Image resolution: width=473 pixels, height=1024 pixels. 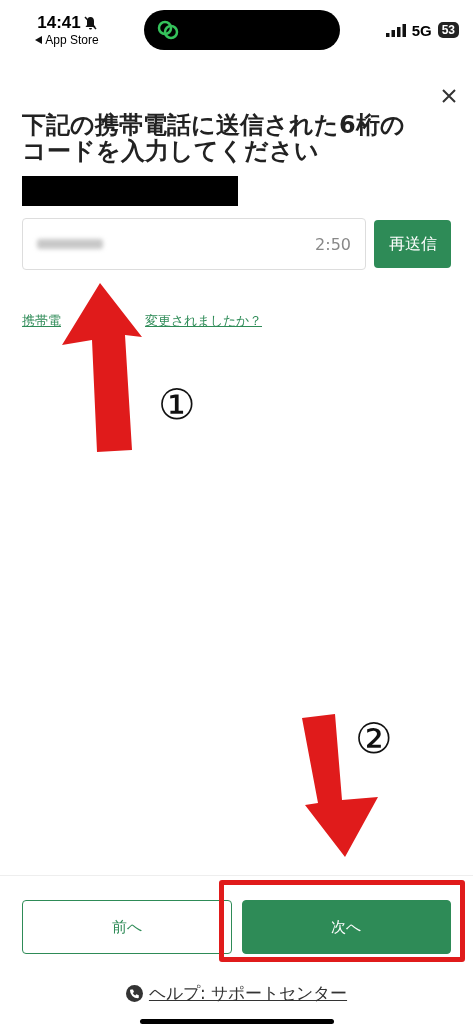 What do you see at coordinates (374, 739) in the screenshot?
I see `step-number: ②` at bounding box center [374, 739].